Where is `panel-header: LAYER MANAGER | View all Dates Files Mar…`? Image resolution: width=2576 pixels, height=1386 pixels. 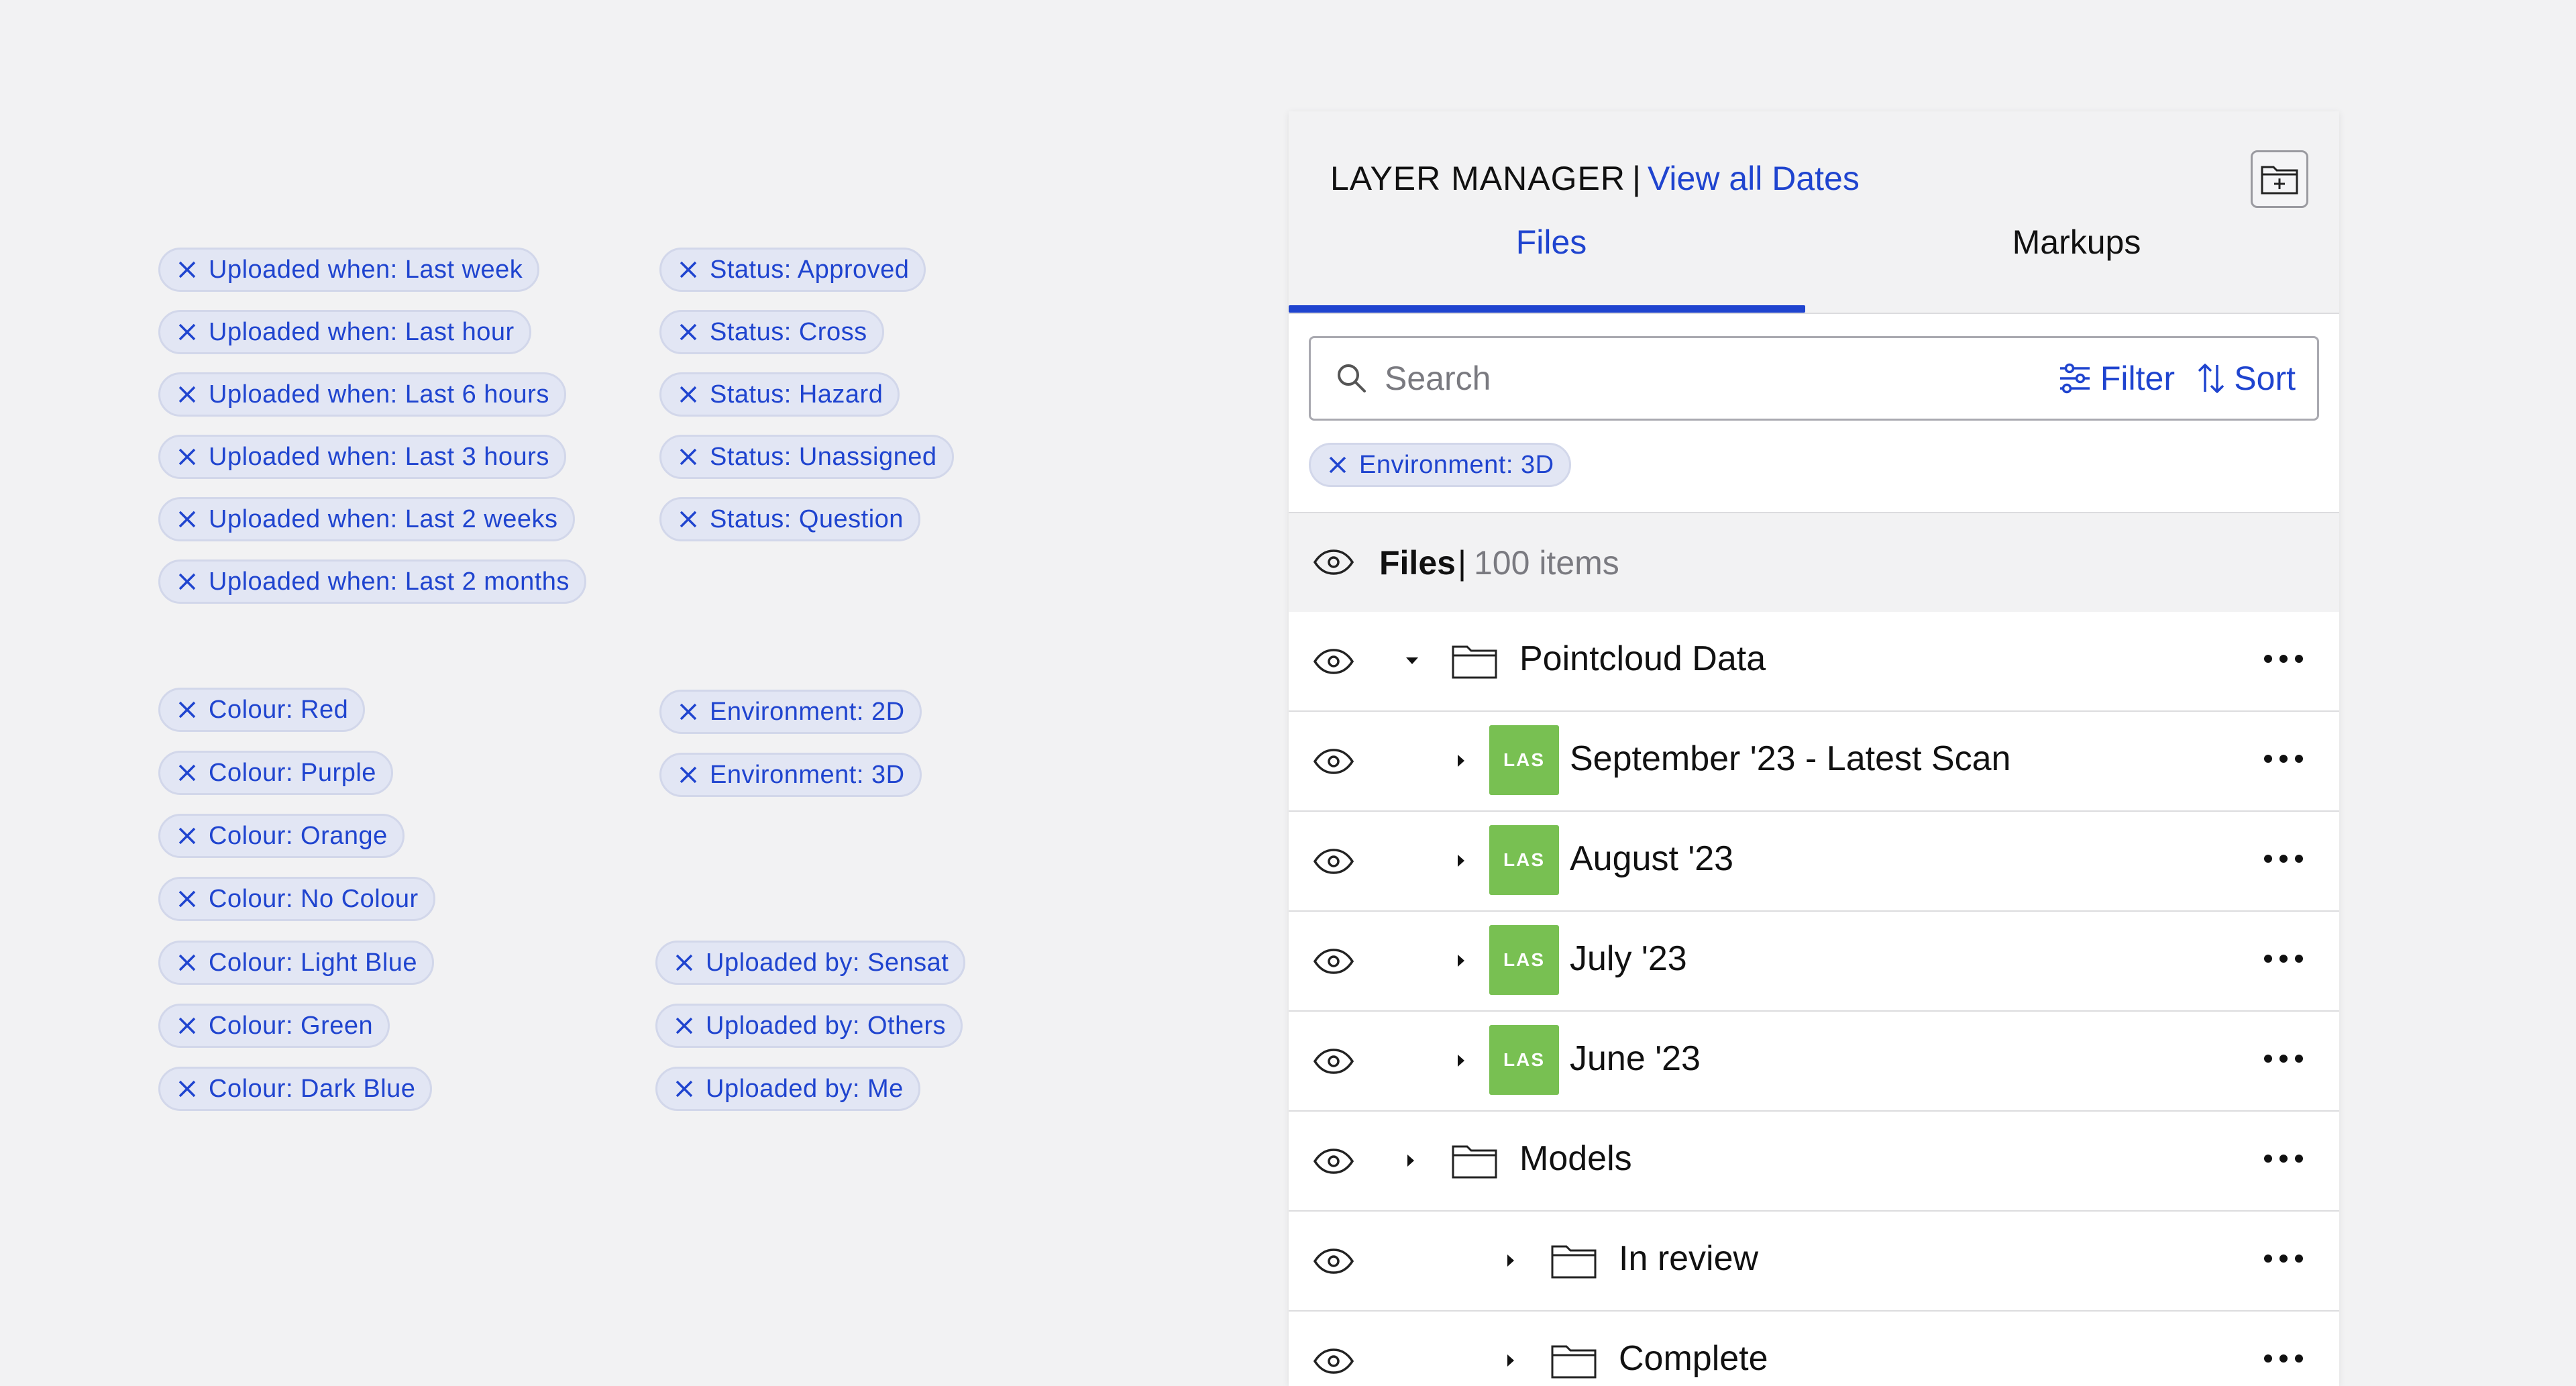 panel-header: LAYER MANAGER | View all Dates Files Mar… is located at coordinates (1814, 212).